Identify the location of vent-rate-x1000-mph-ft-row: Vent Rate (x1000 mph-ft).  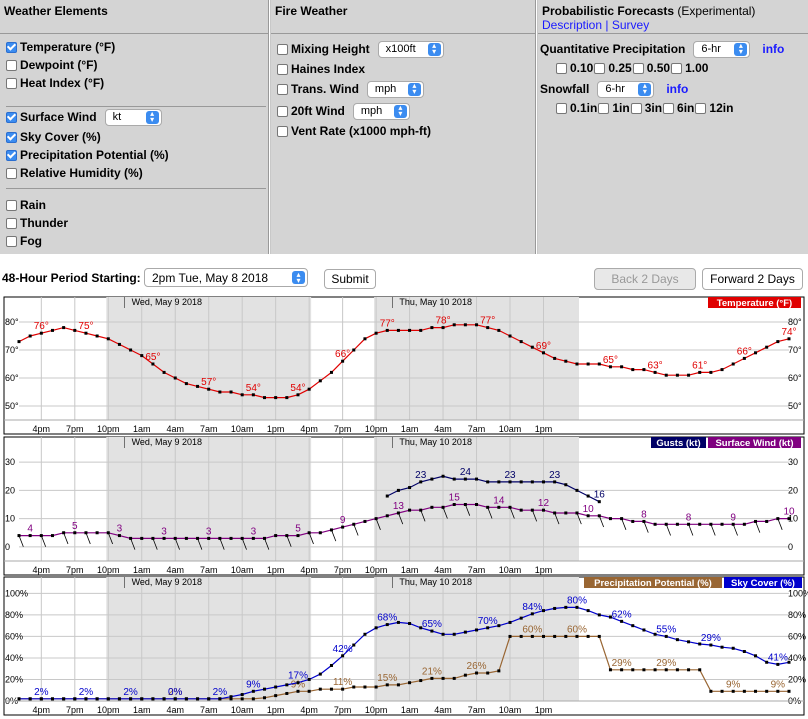
(354, 131).